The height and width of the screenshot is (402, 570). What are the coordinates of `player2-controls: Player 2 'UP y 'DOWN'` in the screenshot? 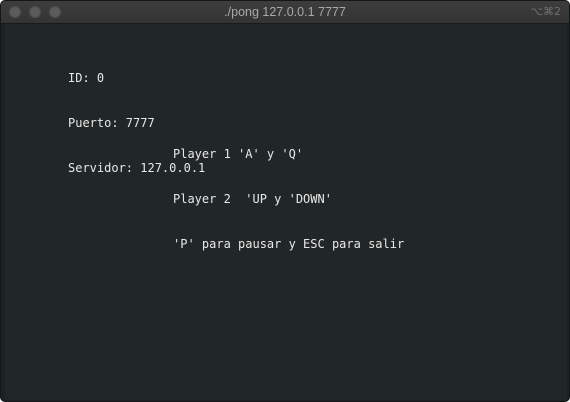 It's located at (252, 199).